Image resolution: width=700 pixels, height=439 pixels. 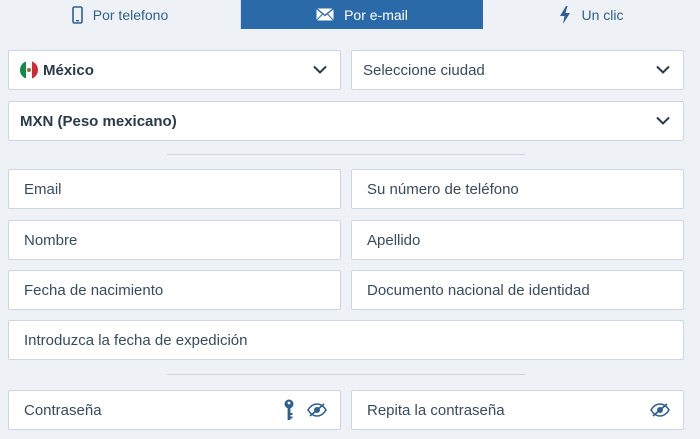 What do you see at coordinates (289, 410) in the screenshot?
I see `key-icon` at bounding box center [289, 410].